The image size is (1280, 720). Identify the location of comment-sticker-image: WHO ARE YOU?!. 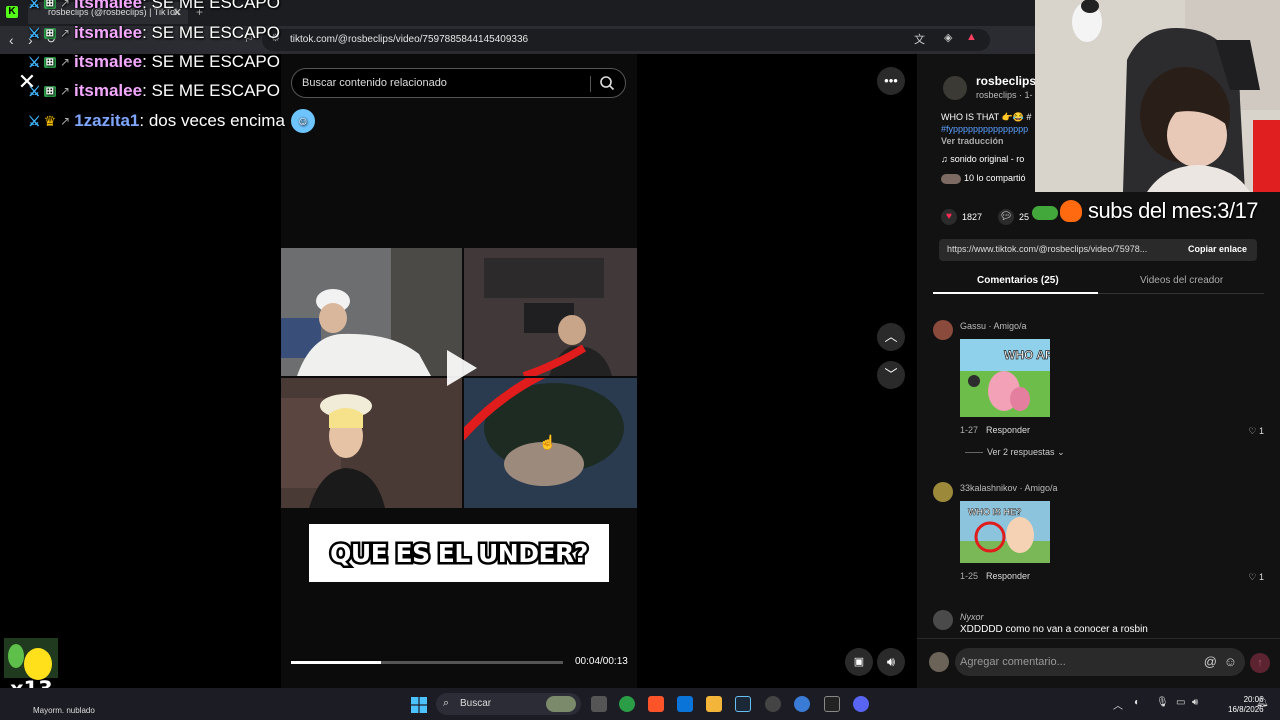
(1005, 378).